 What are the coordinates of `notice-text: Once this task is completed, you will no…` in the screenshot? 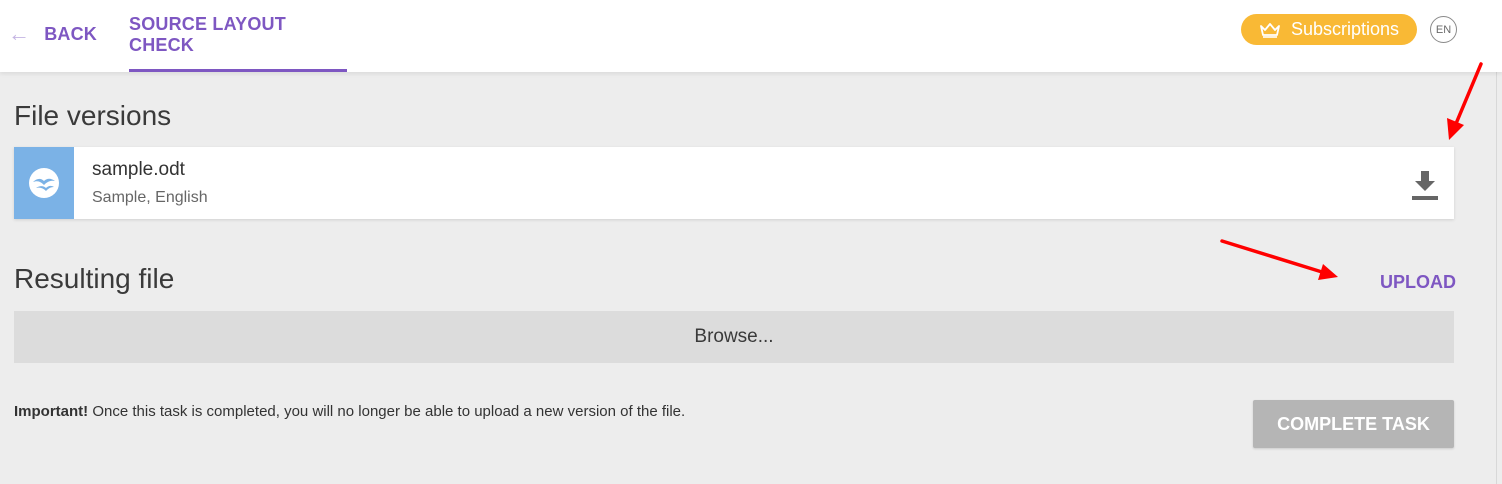 It's located at (387, 411).